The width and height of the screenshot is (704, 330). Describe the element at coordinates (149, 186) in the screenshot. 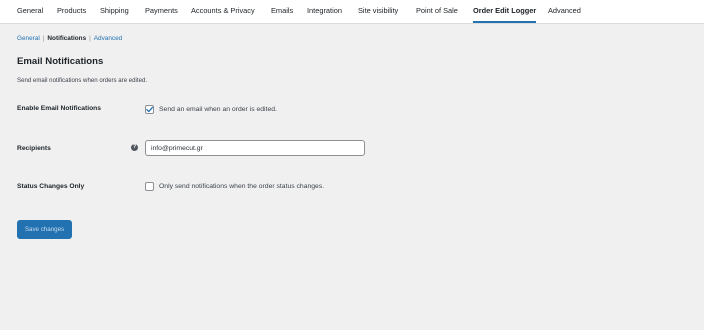

I see `status-changes-only-checkbox` at that location.